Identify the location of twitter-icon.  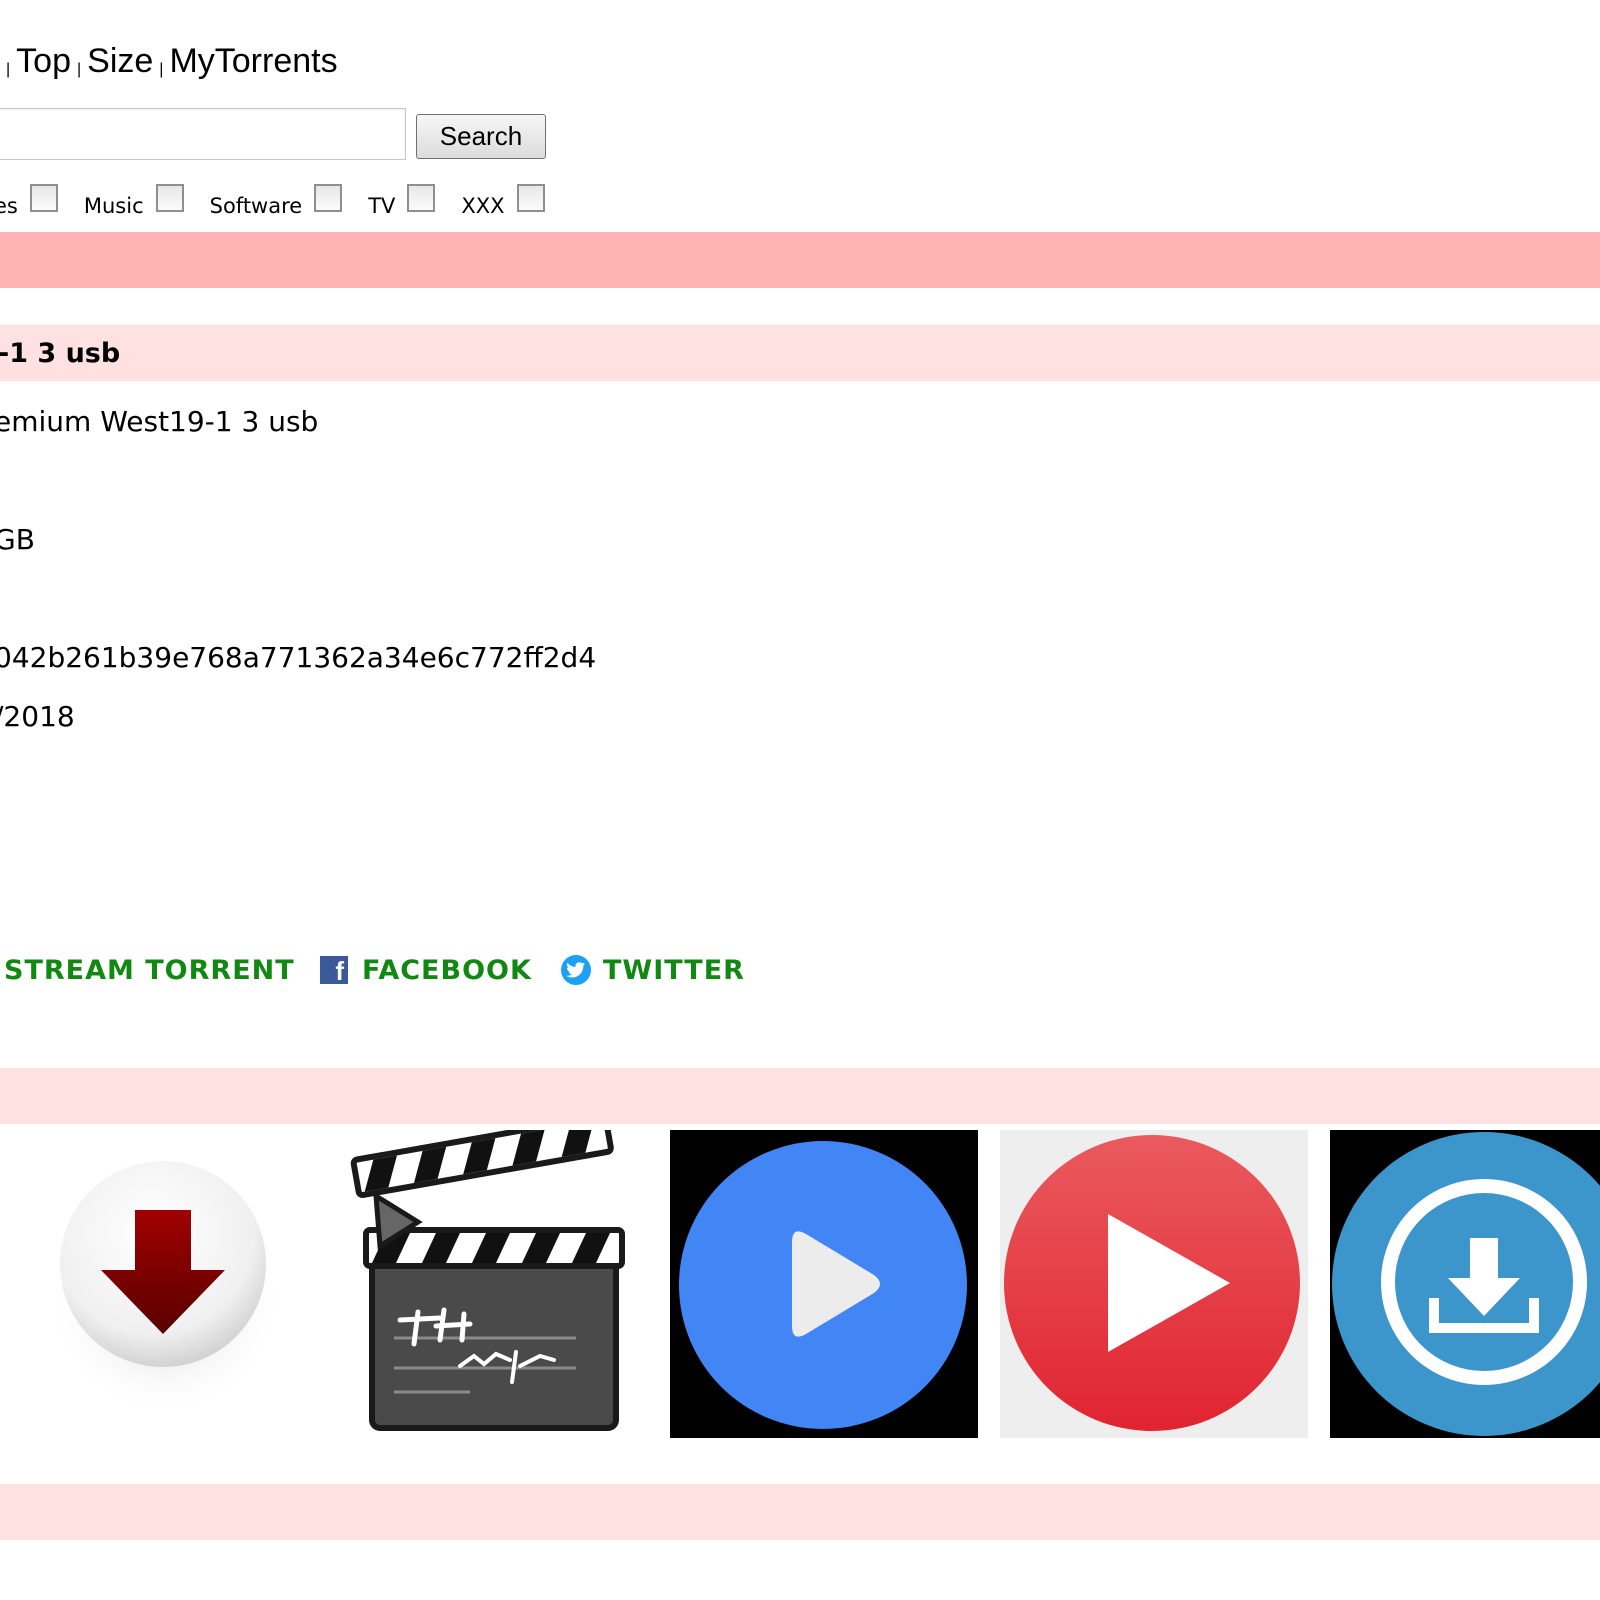
(576, 970).